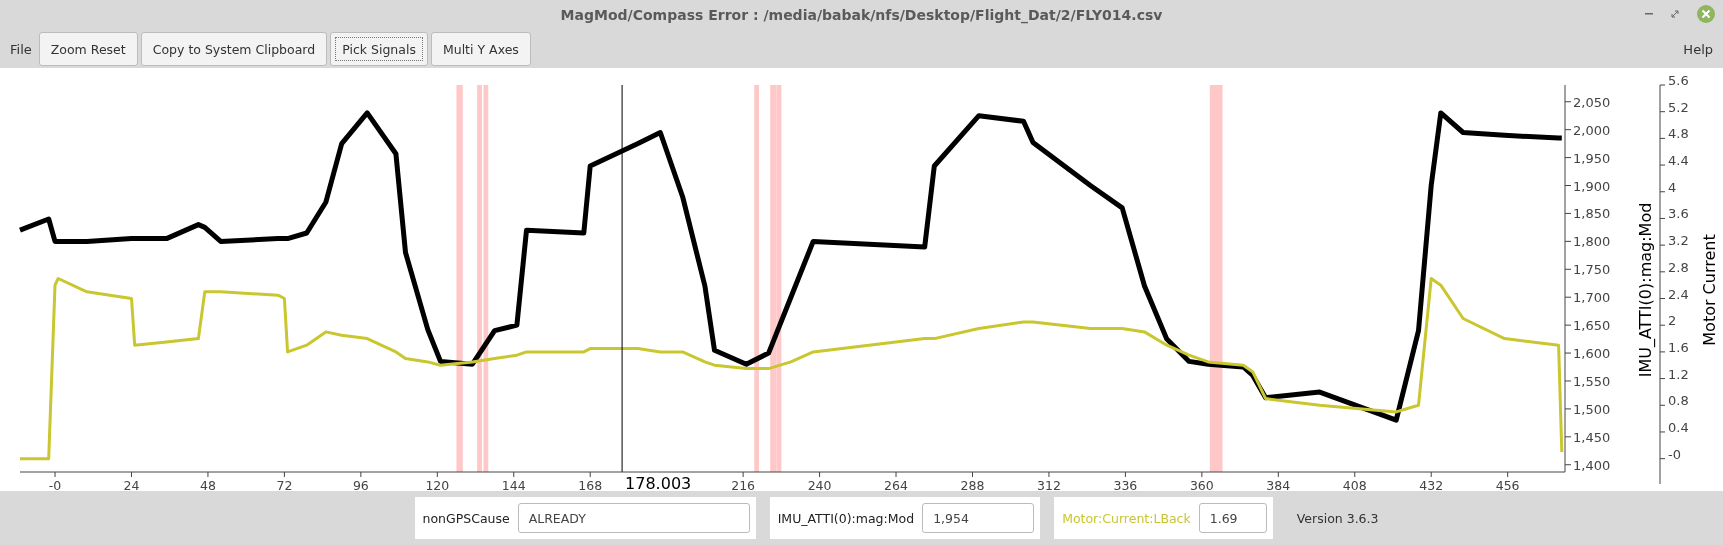  Describe the element at coordinates (1678, 374) in the screenshot. I see `axis-tick-label: 1.2` at that location.